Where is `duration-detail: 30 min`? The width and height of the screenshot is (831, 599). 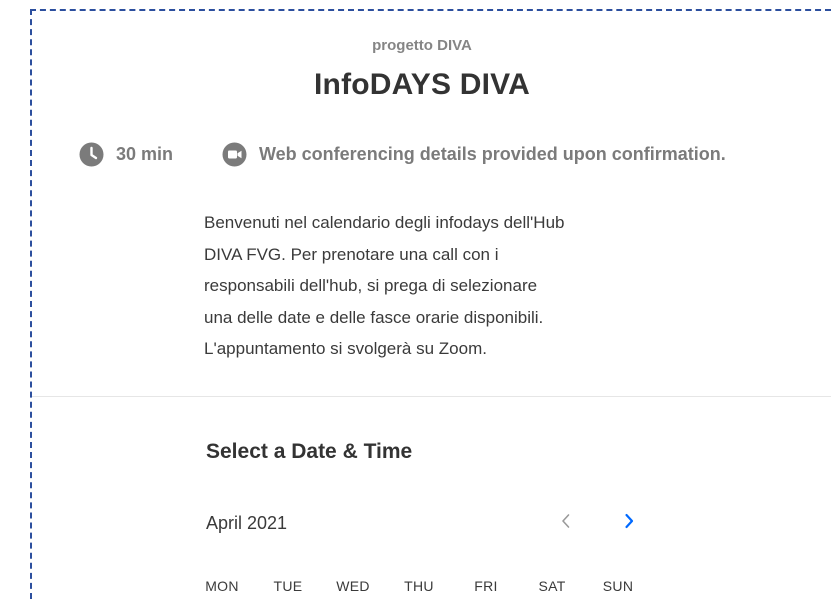 duration-detail: 30 min is located at coordinates (126, 154).